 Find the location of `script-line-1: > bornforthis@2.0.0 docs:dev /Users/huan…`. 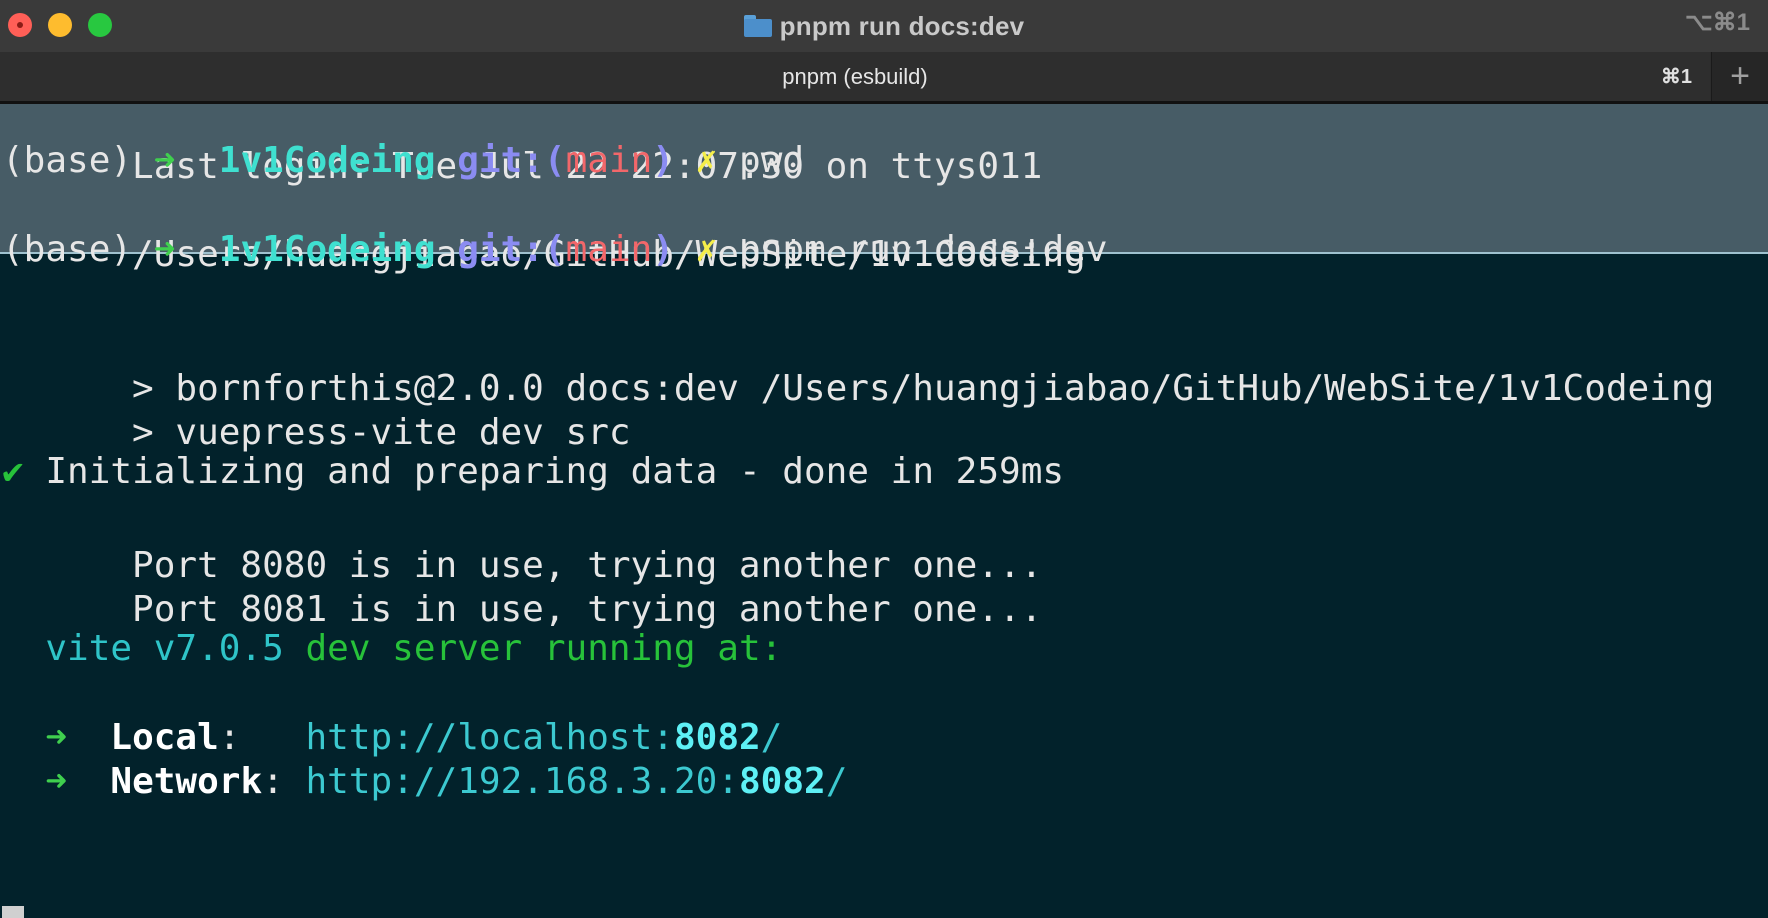

script-line-1: > bornforthis@2.0.0 docs:dev /Users/huan… is located at coordinates (923, 388).